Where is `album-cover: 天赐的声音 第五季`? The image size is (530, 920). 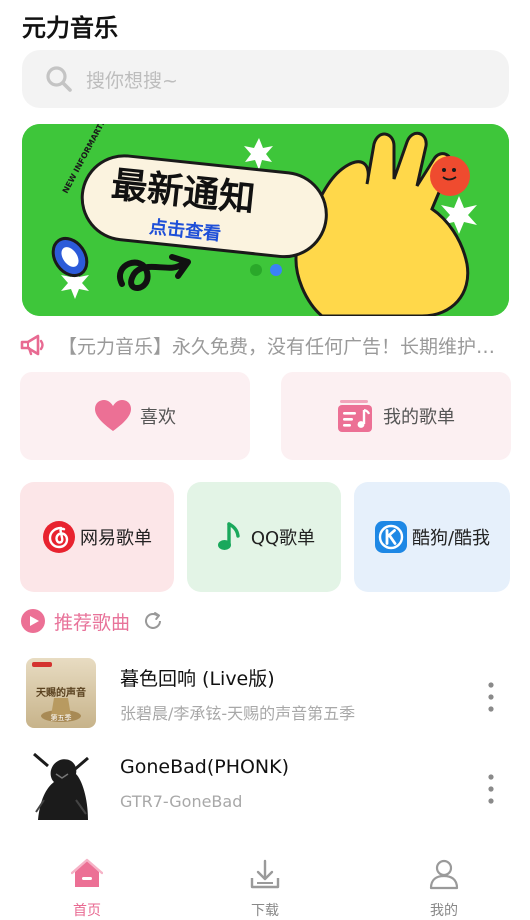
album-cover: 天赐的声音 第五季 is located at coordinates (61, 693).